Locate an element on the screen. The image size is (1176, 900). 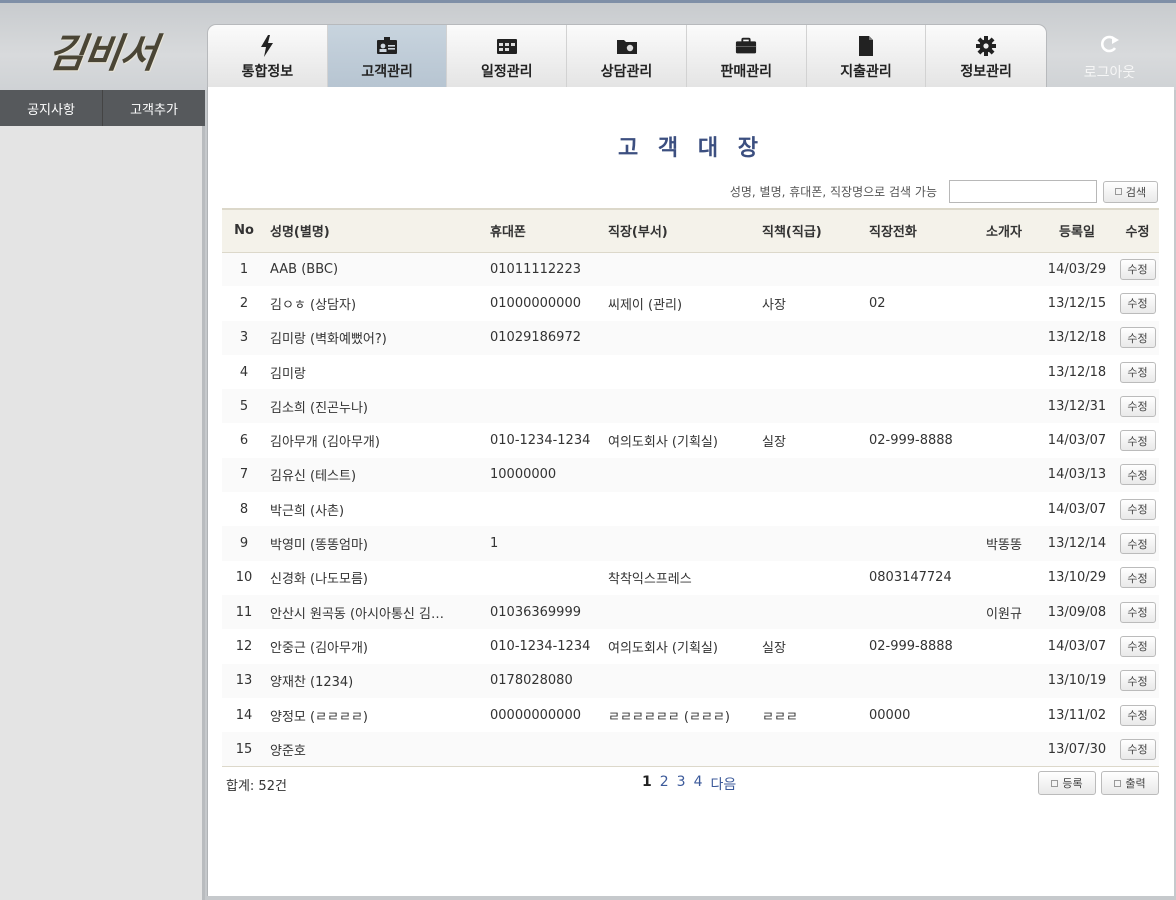
logo: 김비서 is located at coordinates (102, 49).